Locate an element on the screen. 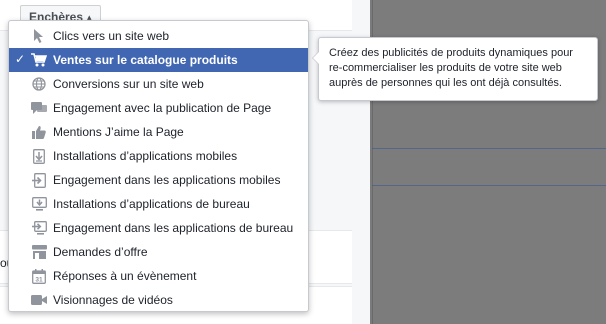 Image resolution: width=606 pixels, height=324 pixels. globe-icon is located at coordinates (39, 84).